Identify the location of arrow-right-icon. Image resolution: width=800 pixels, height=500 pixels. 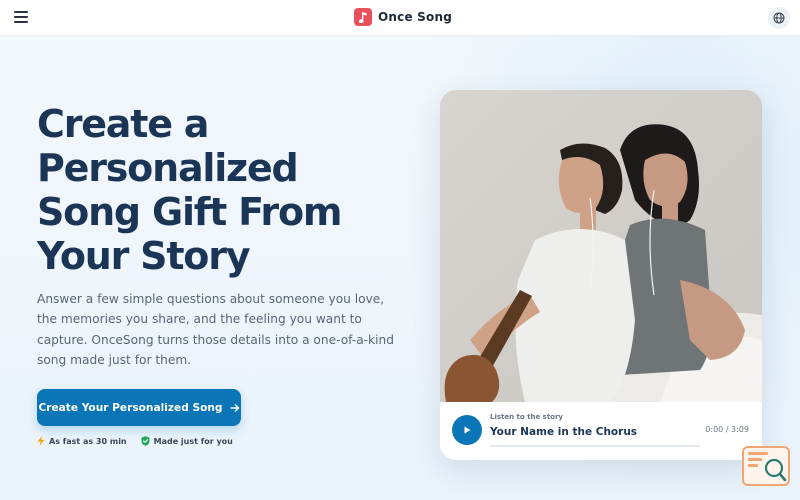
(234, 407).